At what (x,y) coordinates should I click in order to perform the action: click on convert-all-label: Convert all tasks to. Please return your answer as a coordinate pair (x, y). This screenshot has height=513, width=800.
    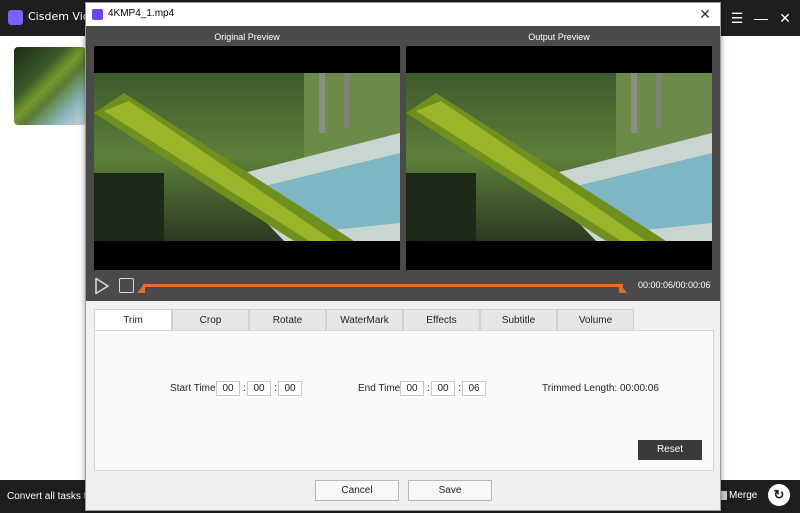
    Looking at the image, I should click on (50, 496).